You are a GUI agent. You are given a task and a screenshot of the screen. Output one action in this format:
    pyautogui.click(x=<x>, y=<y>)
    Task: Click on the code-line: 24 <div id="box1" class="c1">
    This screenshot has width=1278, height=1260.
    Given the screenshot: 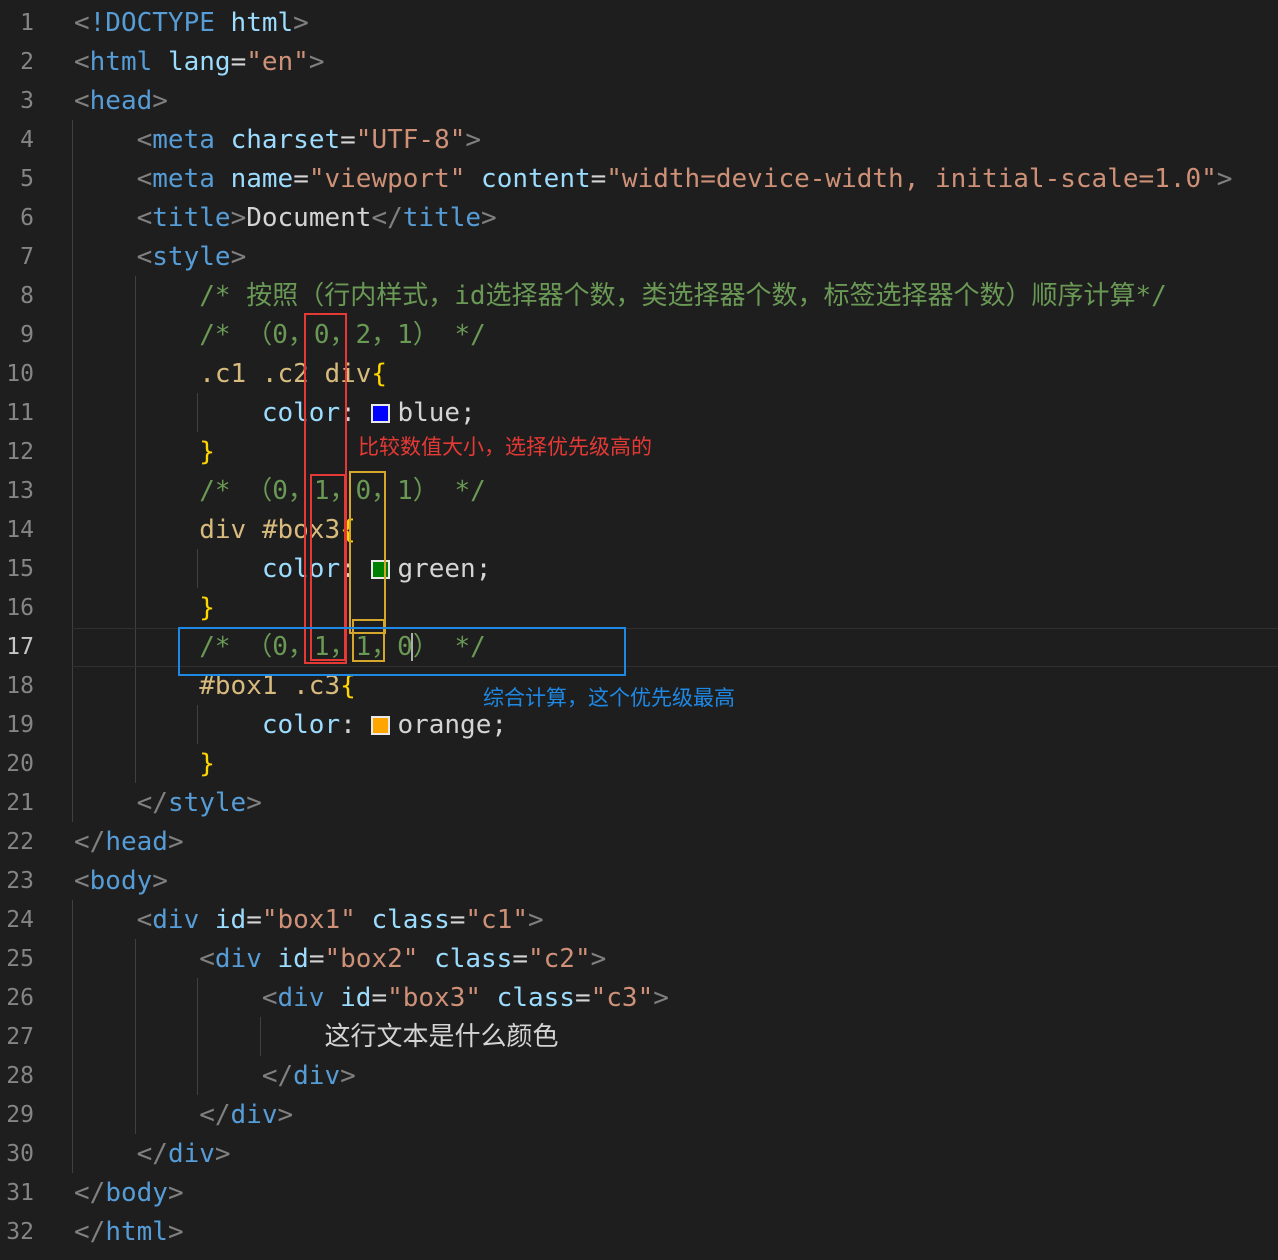 What is the action you would take?
    pyautogui.click(x=639, y=920)
    